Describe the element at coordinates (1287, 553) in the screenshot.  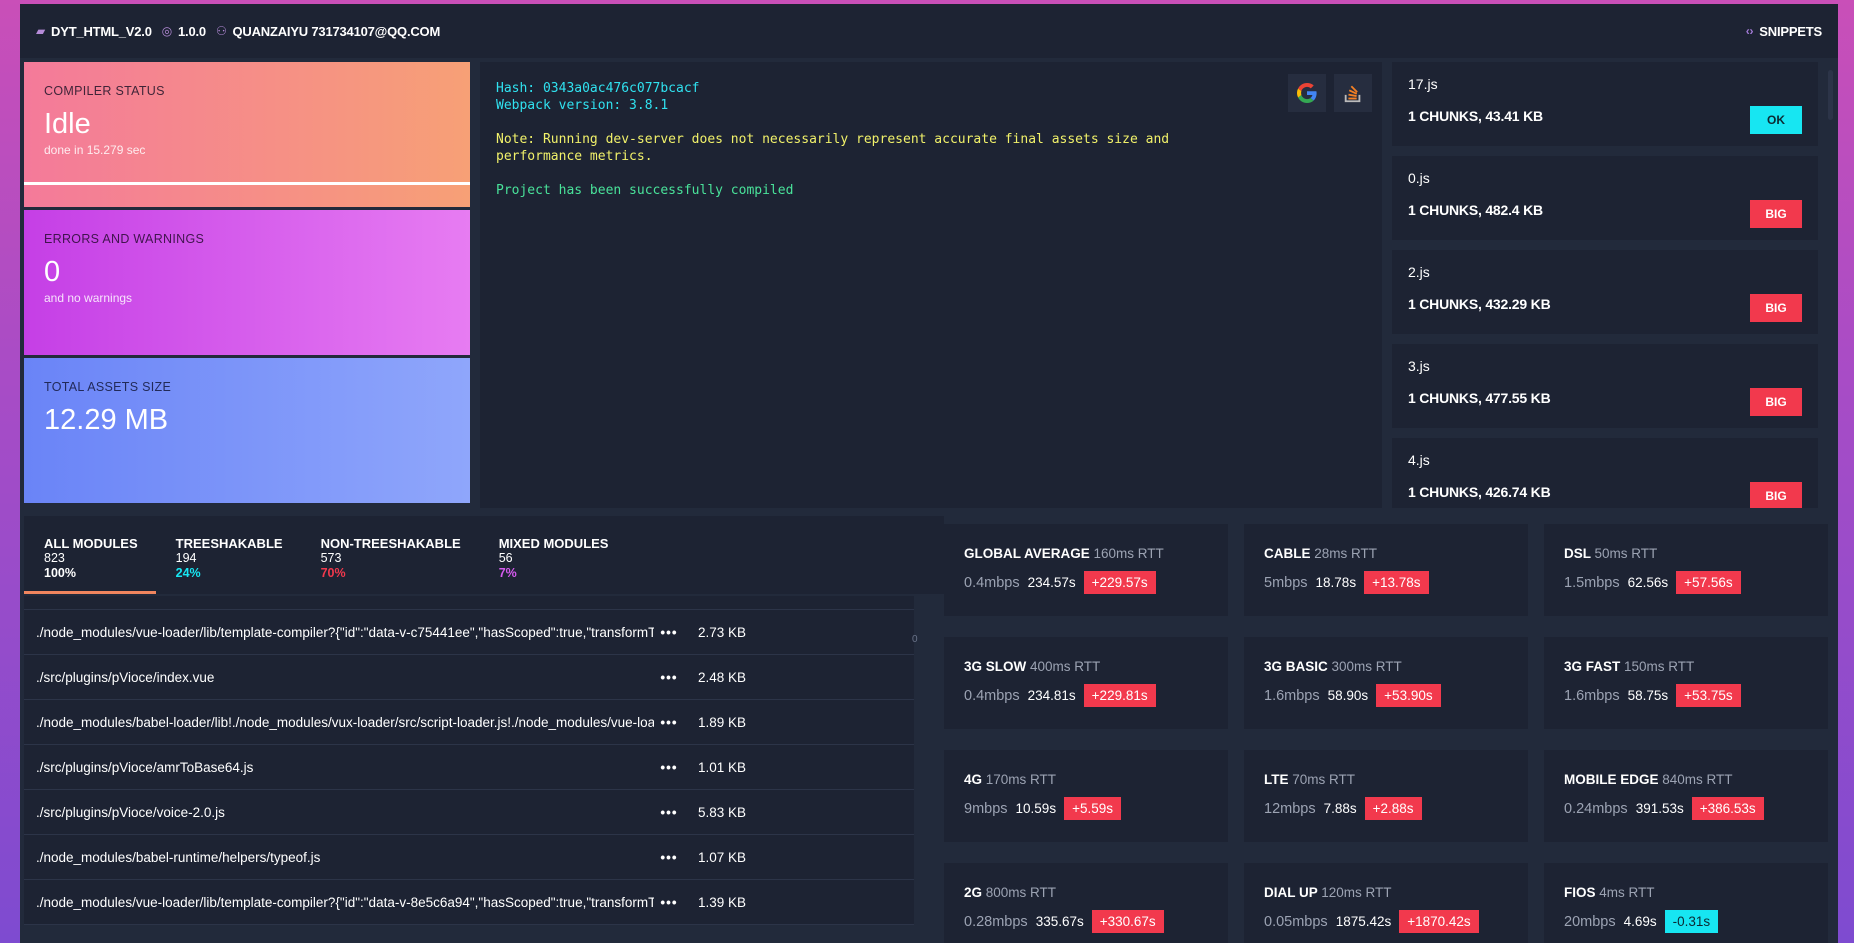
I see `network-name: CABLE` at that location.